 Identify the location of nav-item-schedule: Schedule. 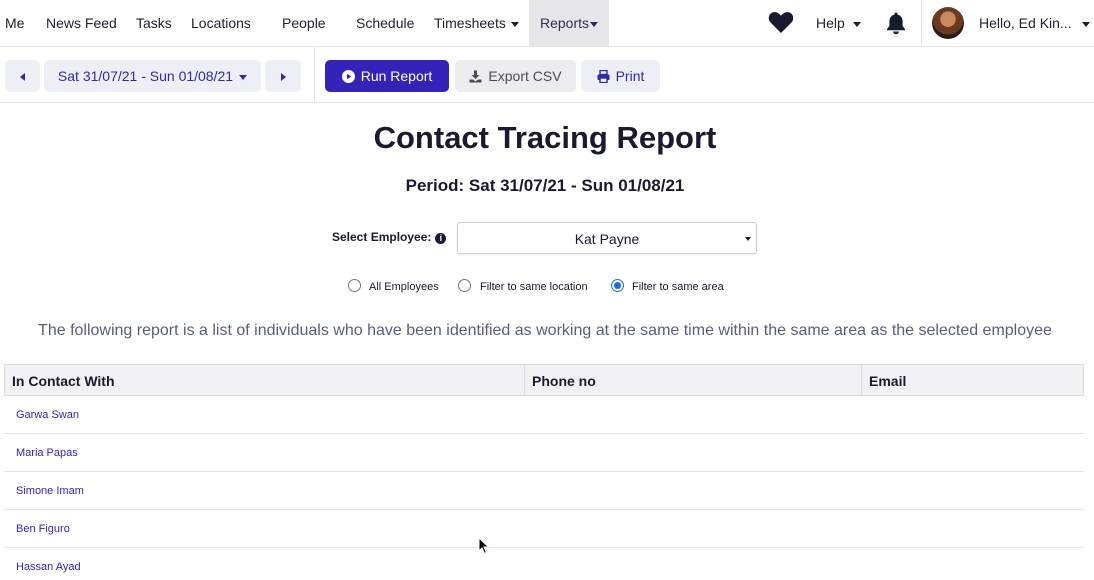
(385, 23).